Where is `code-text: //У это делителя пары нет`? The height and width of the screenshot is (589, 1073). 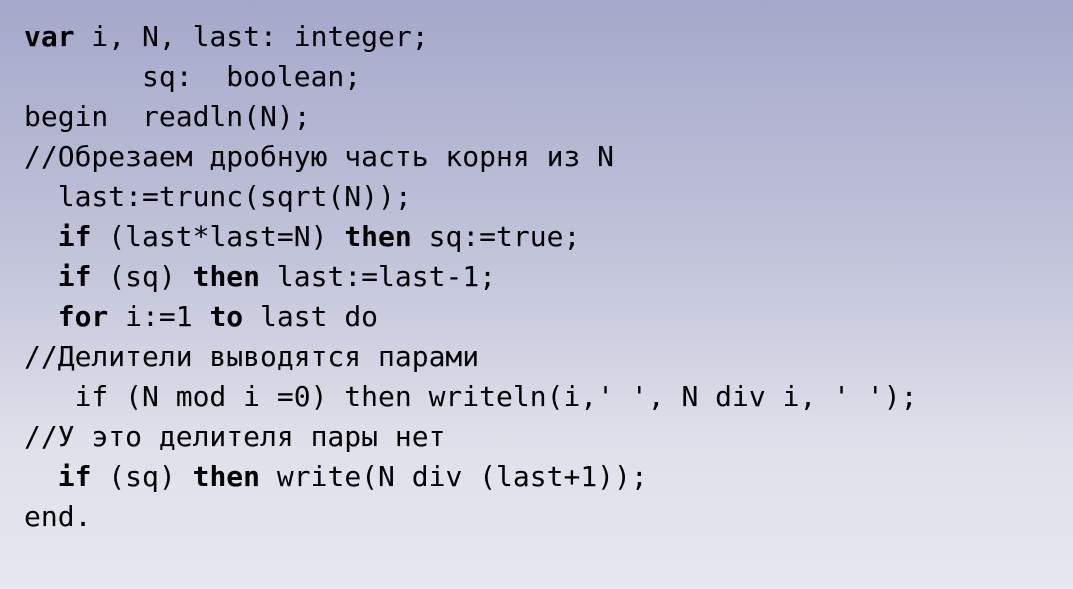 code-text: //У это делителя пары нет is located at coordinates (235, 436).